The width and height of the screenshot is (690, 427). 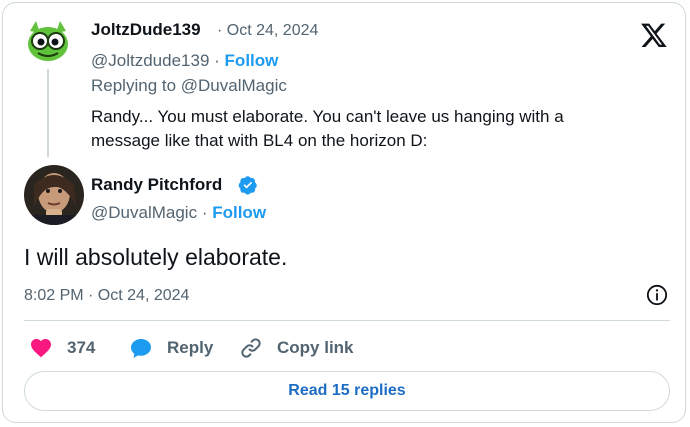 I want to click on reply-author-name: JoltzDude139, so click(x=146, y=30).